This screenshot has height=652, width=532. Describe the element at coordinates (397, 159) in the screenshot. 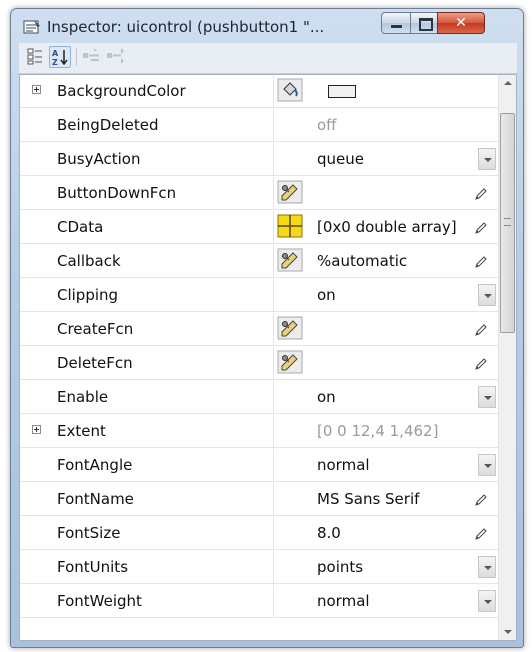

I see `property-value: queue` at that location.